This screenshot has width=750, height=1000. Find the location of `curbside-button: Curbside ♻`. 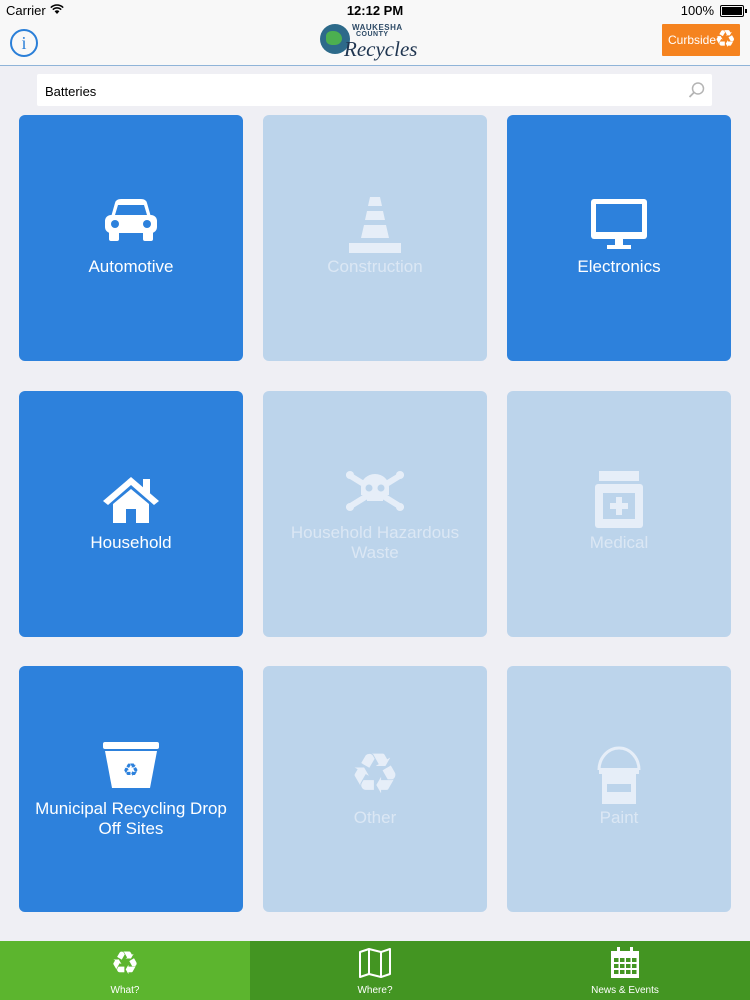

curbside-button: Curbside ♻ is located at coordinates (701, 40).